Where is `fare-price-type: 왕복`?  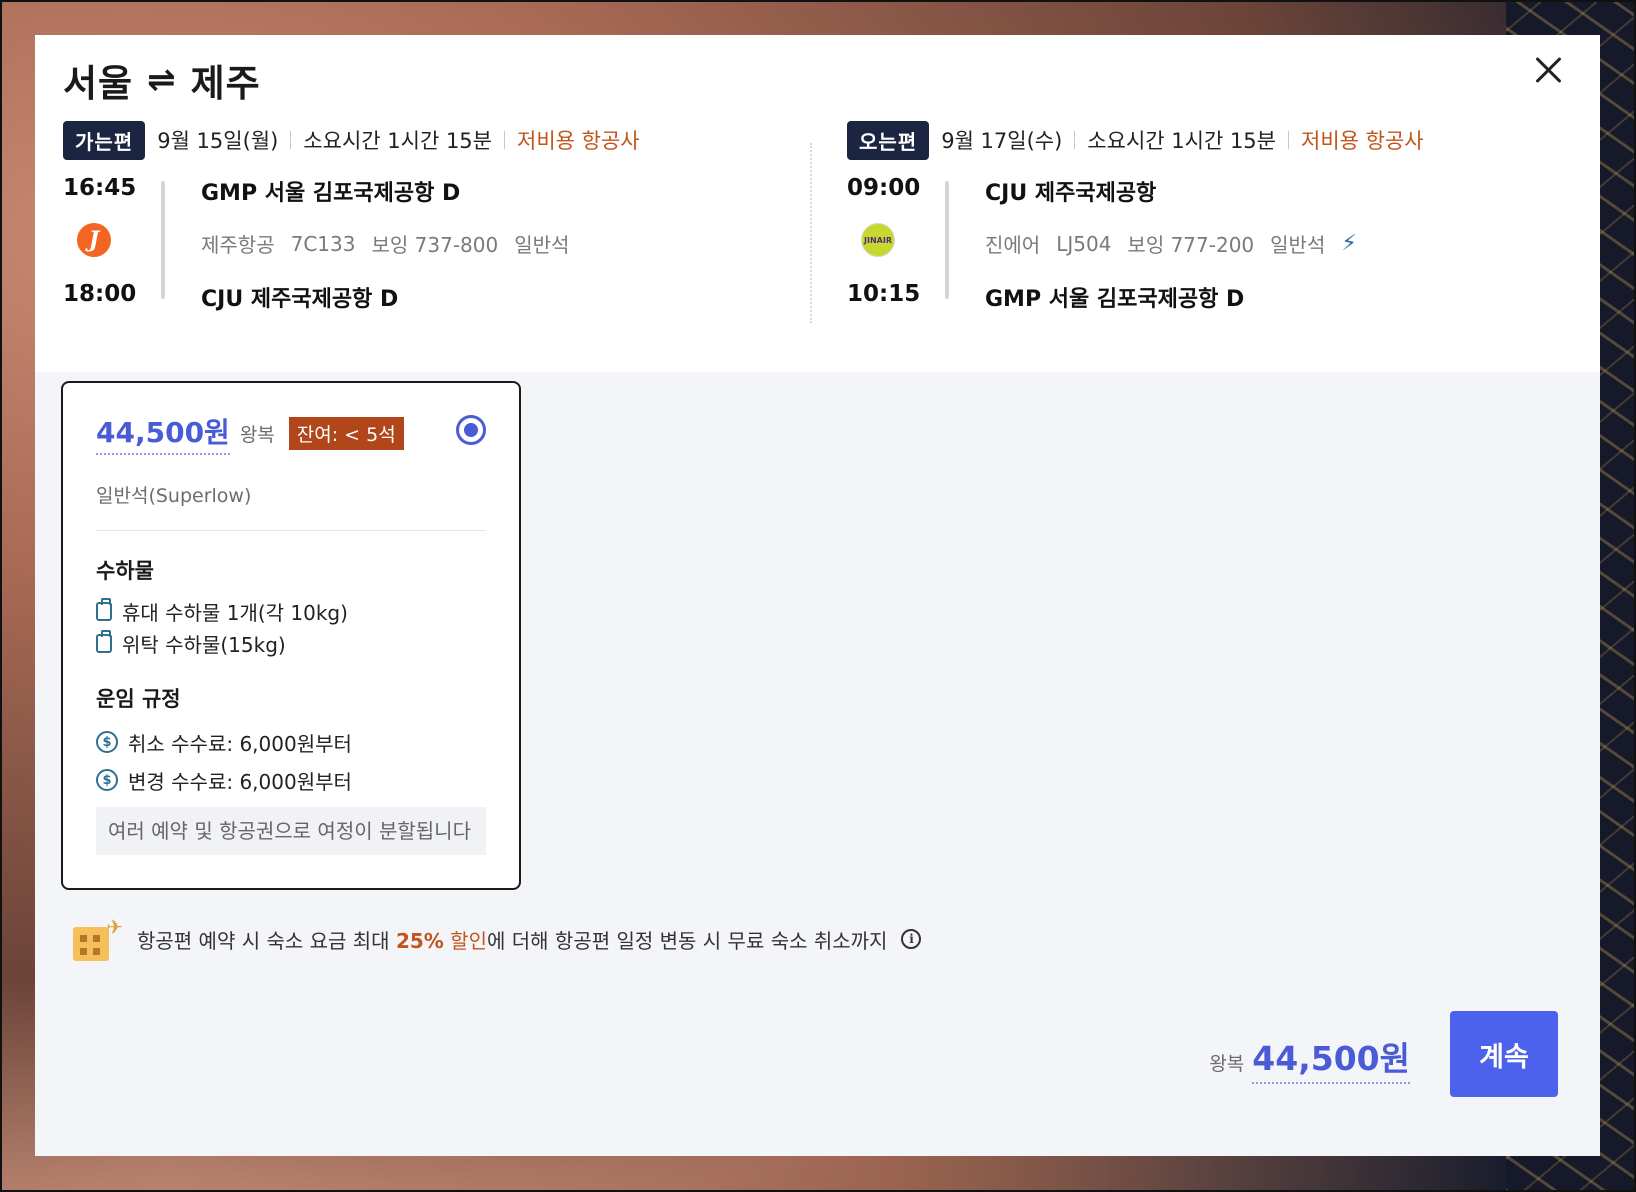 fare-price-type: 왕복 is located at coordinates (257, 434).